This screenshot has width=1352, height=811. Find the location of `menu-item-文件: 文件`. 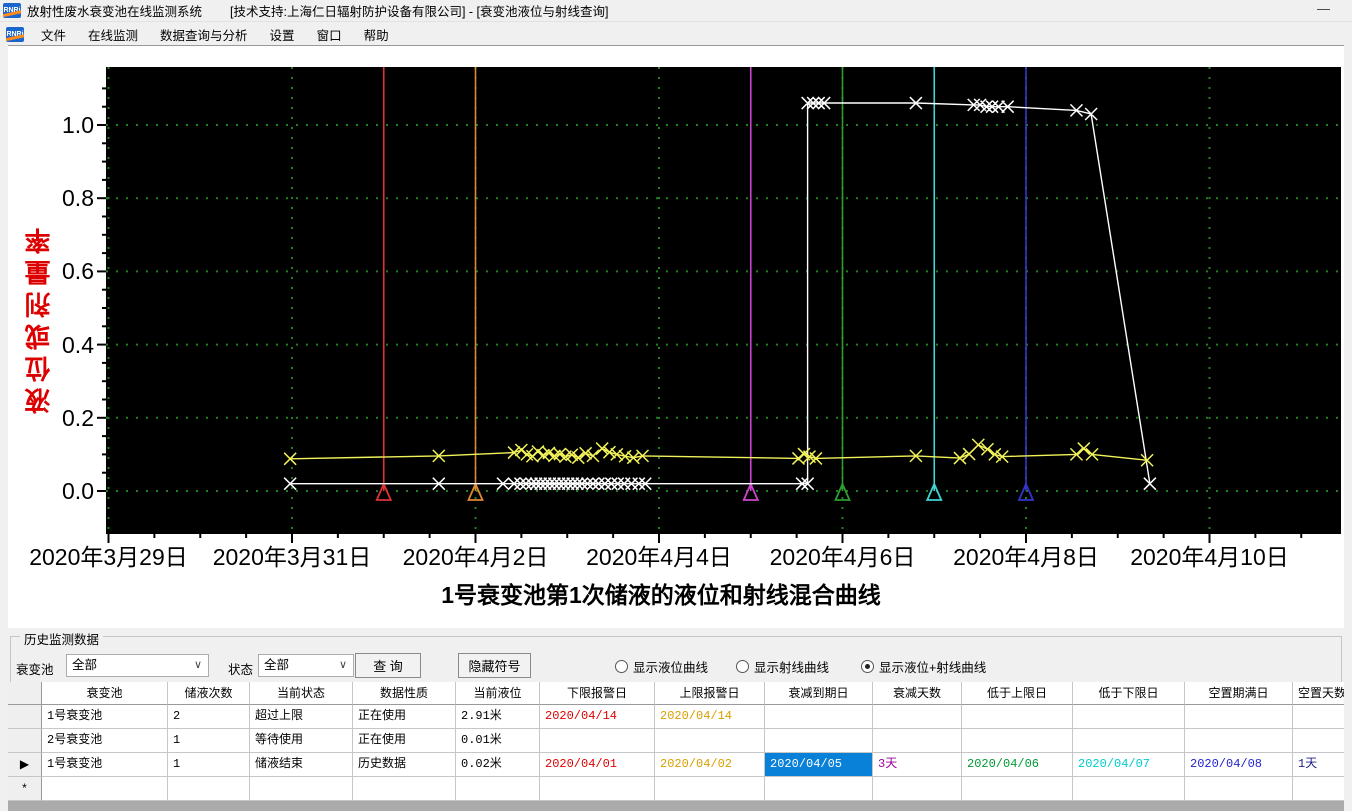

menu-item-文件: 文件 is located at coordinates (53, 34).